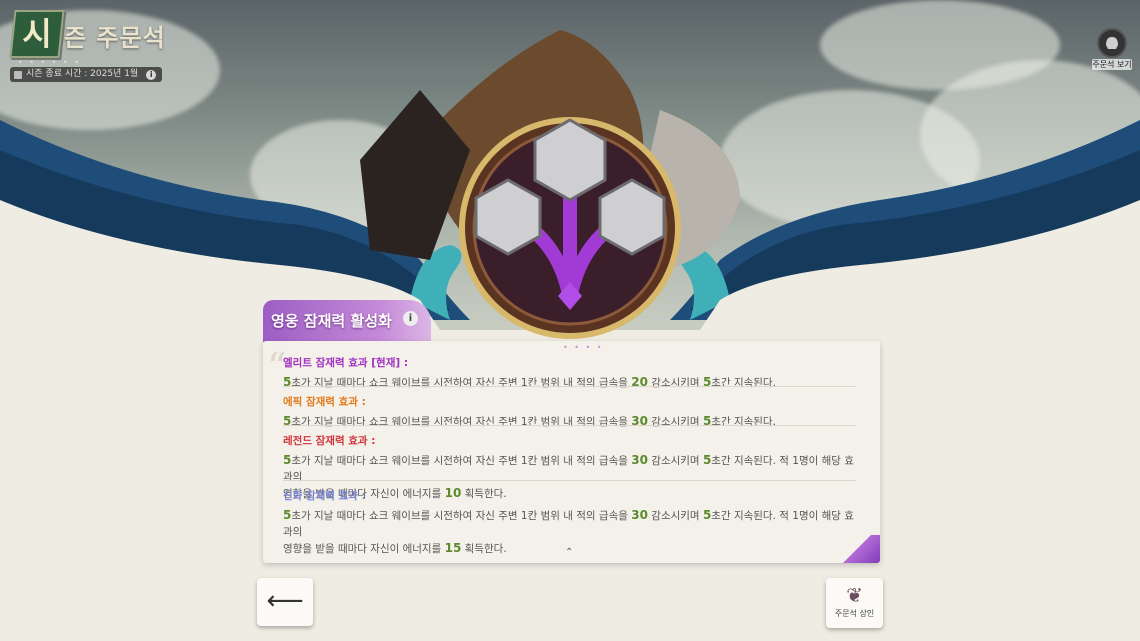 The height and width of the screenshot is (641, 1140). What do you see at coordinates (583, 347) in the screenshot?
I see `panel-grip: • • • •` at bounding box center [583, 347].